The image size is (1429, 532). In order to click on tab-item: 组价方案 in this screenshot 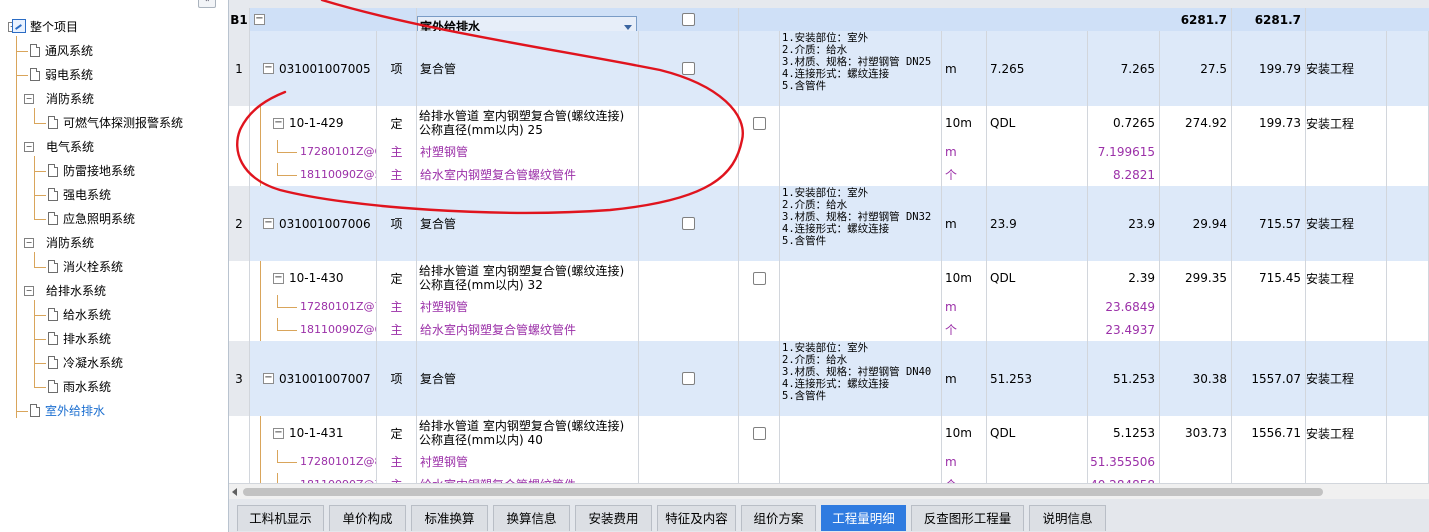, I will do `click(778, 518)`.